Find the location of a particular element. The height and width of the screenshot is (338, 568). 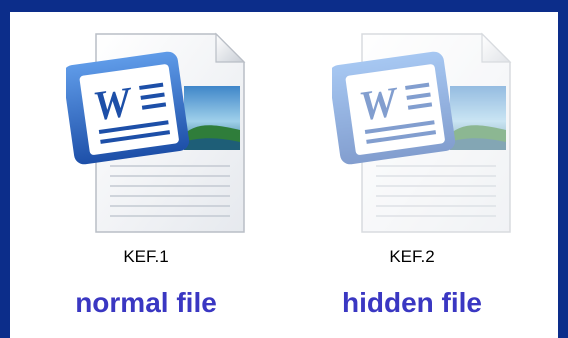

file-caption: hidden file is located at coordinates (412, 302).